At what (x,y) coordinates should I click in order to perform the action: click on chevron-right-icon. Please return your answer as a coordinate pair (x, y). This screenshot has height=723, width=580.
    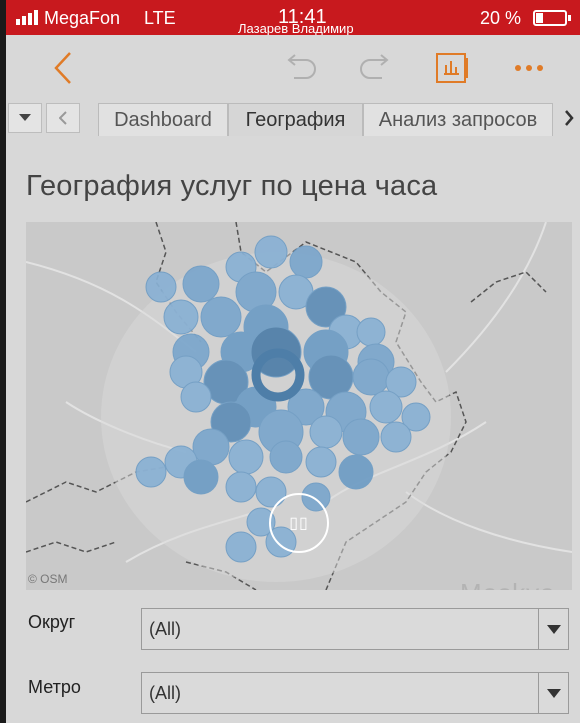
    Looking at the image, I should click on (569, 118).